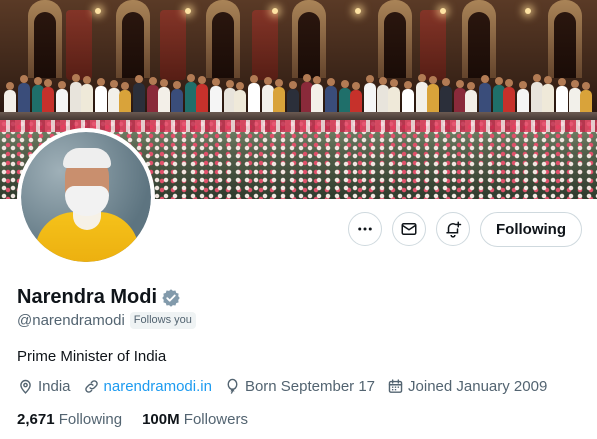 This screenshot has height=439, width=597. Describe the element at coordinates (87, 297) in the screenshot. I see `display-name: Narendra Modi` at that location.